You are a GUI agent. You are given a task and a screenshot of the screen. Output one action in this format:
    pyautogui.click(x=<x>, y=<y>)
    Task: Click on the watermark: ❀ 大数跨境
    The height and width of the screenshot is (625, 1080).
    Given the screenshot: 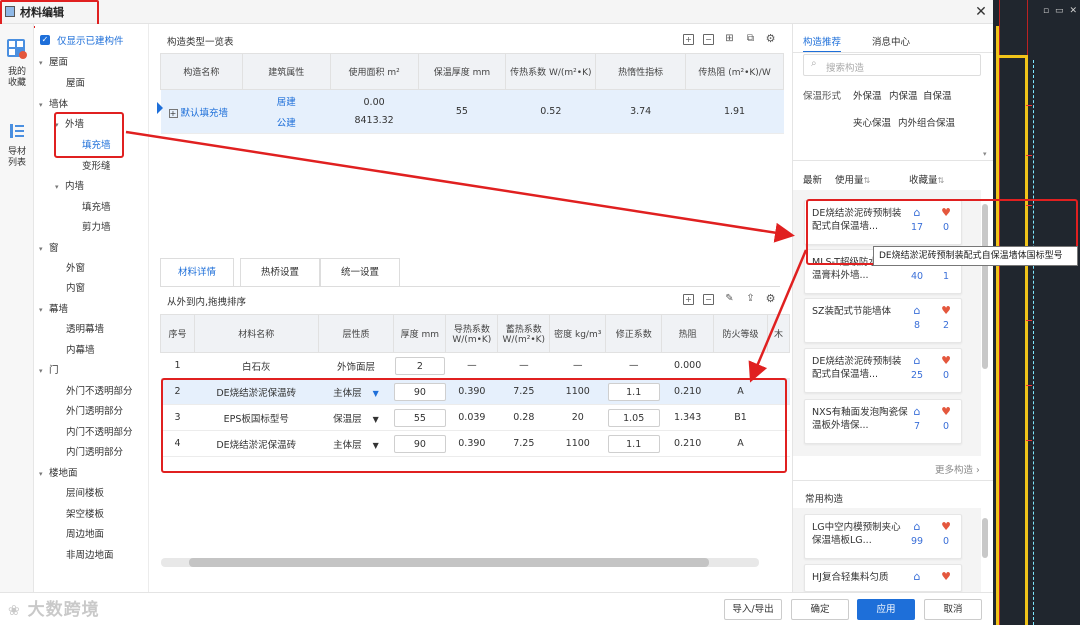 What is the action you would take?
    pyautogui.click(x=54, y=607)
    